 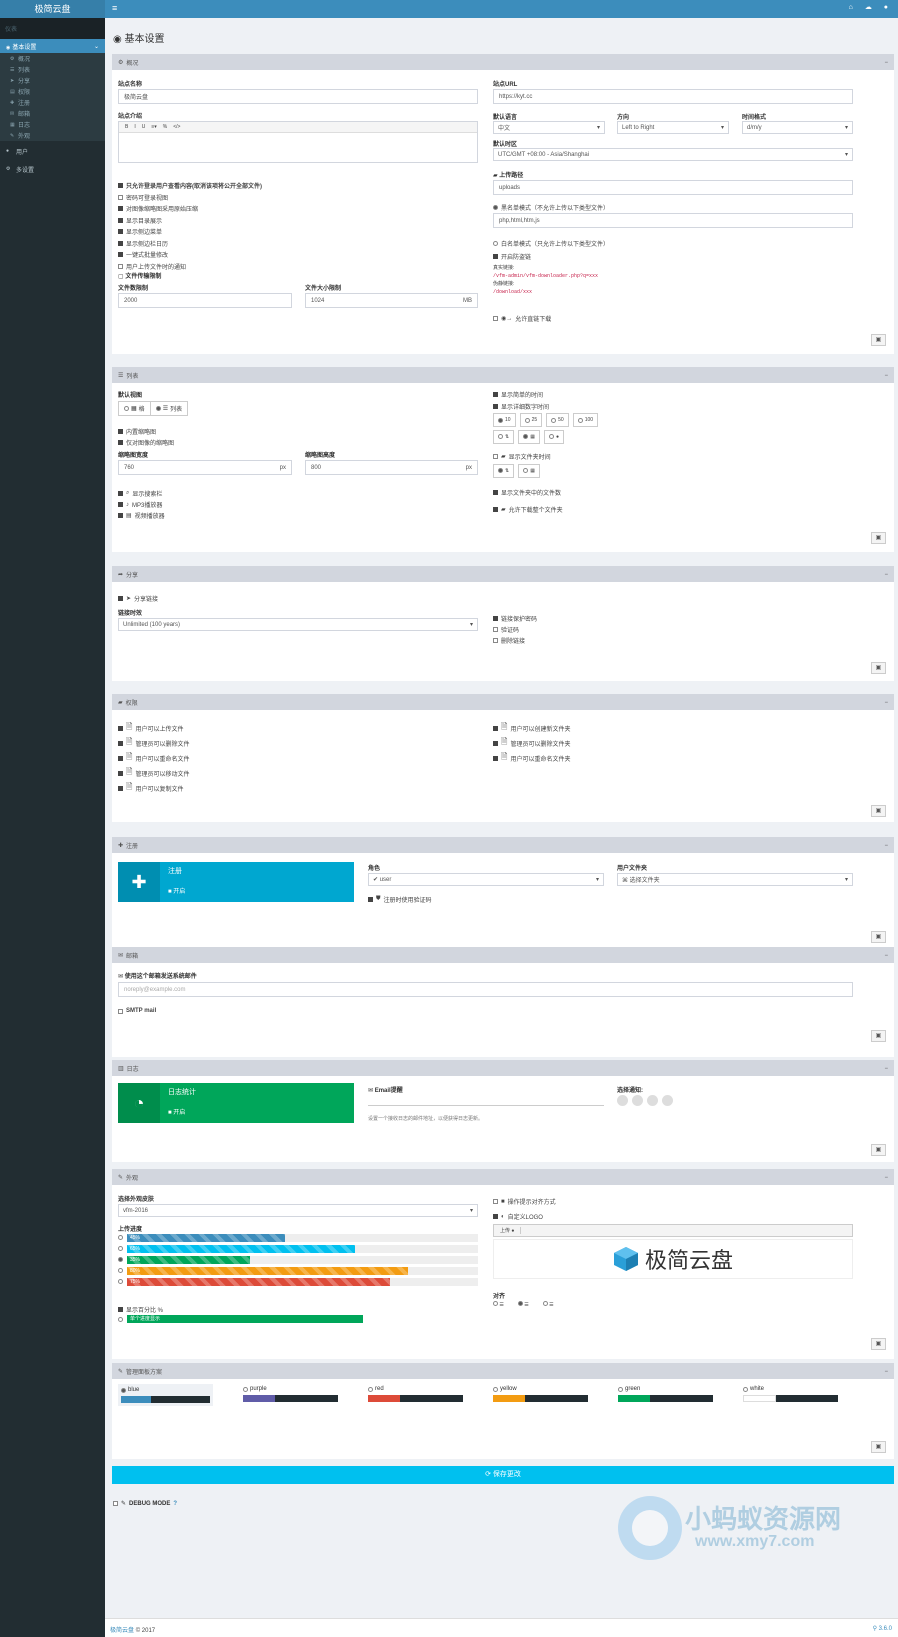 What do you see at coordinates (540, 1394) in the screenshot?
I see `theme-swatch: yellow` at bounding box center [540, 1394].